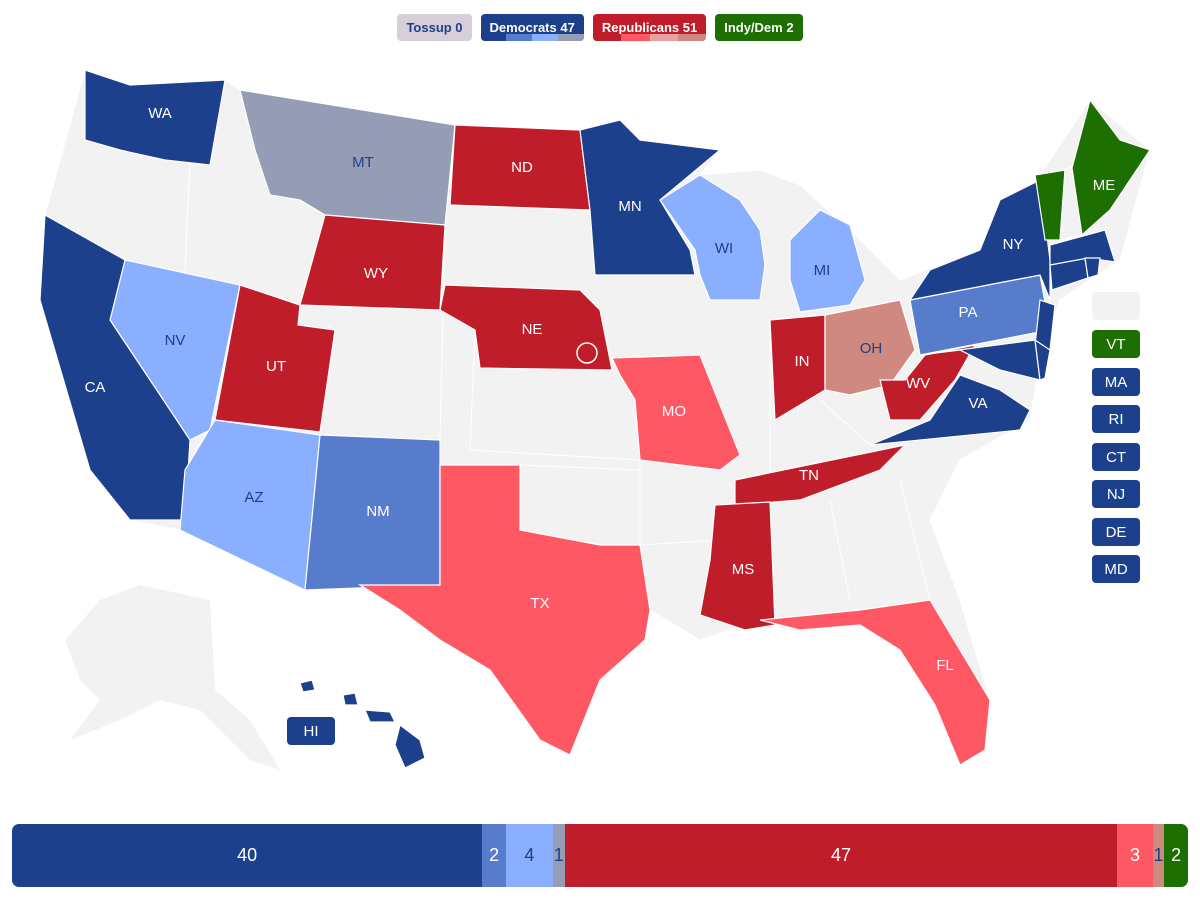 The width and height of the screenshot is (1200, 900). What do you see at coordinates (841, 855) in the screenshot?
I see `seat-segment-safe_r: 47` at bounding box center [841, 855].